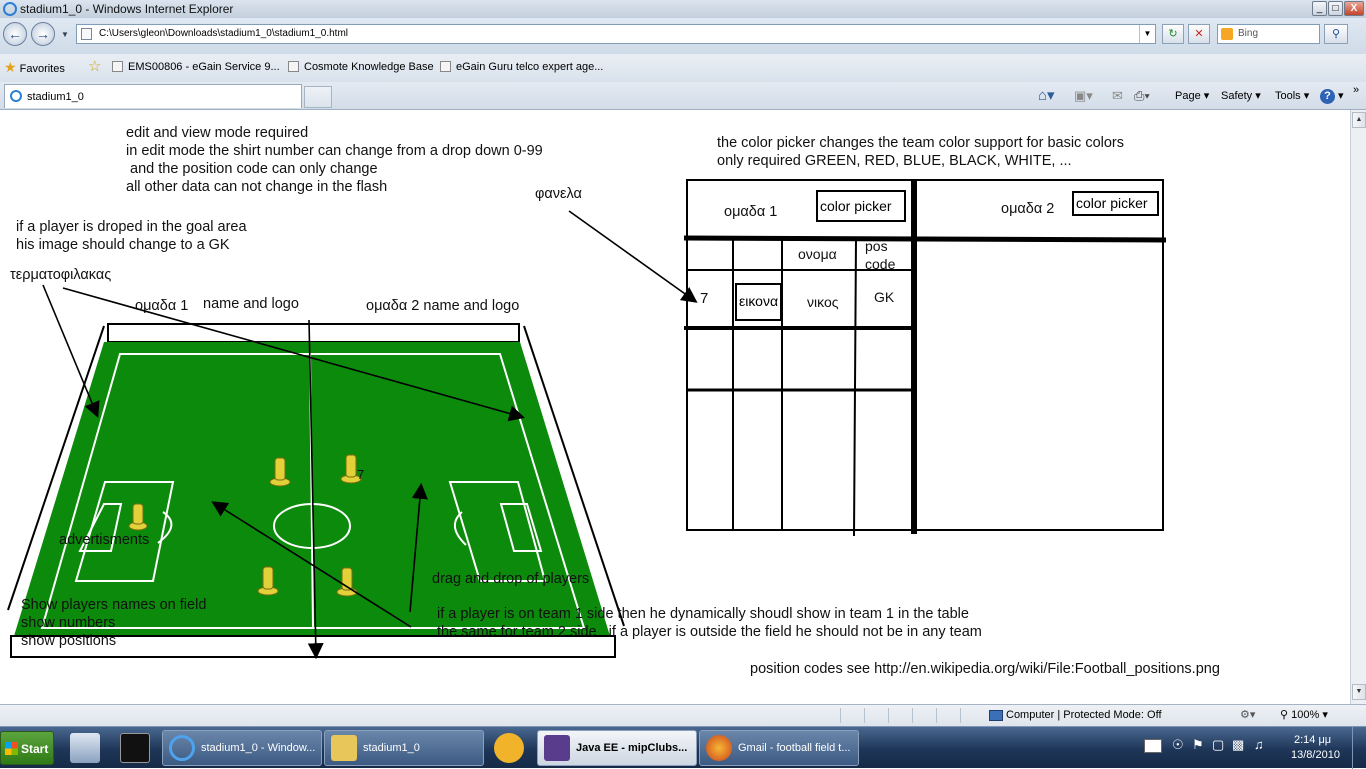  What do you see at coordinates (404, 748) in the screenshot?
I see `task-folder: stadium1_0` at bounding box center [404, 748].